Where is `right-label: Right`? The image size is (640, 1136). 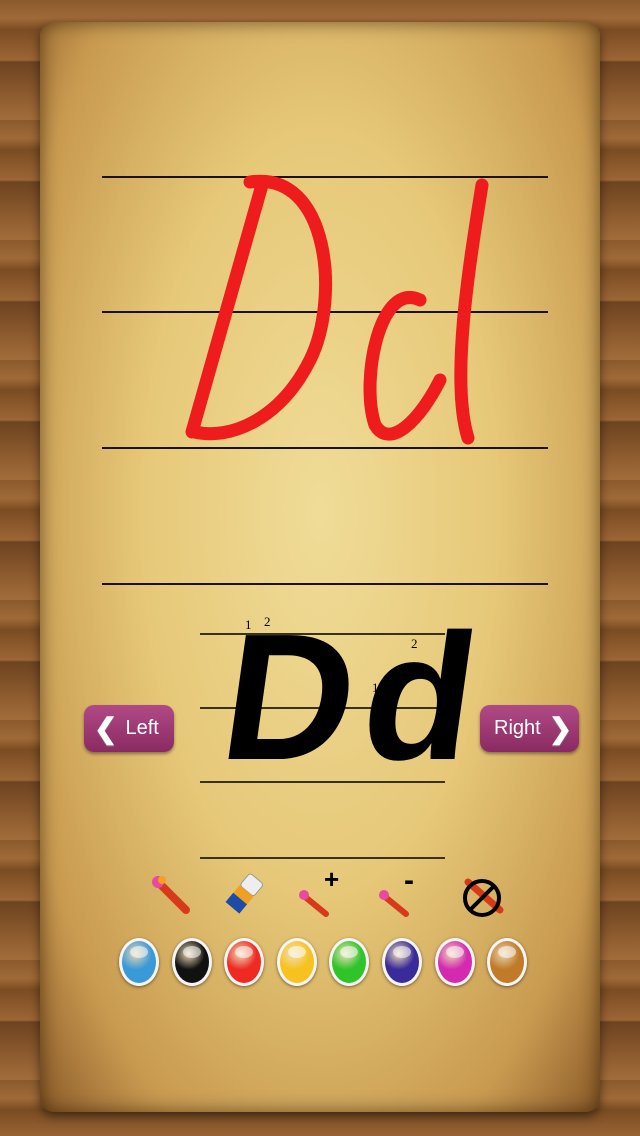
right-label: Right is located at coordinates (517, 728).